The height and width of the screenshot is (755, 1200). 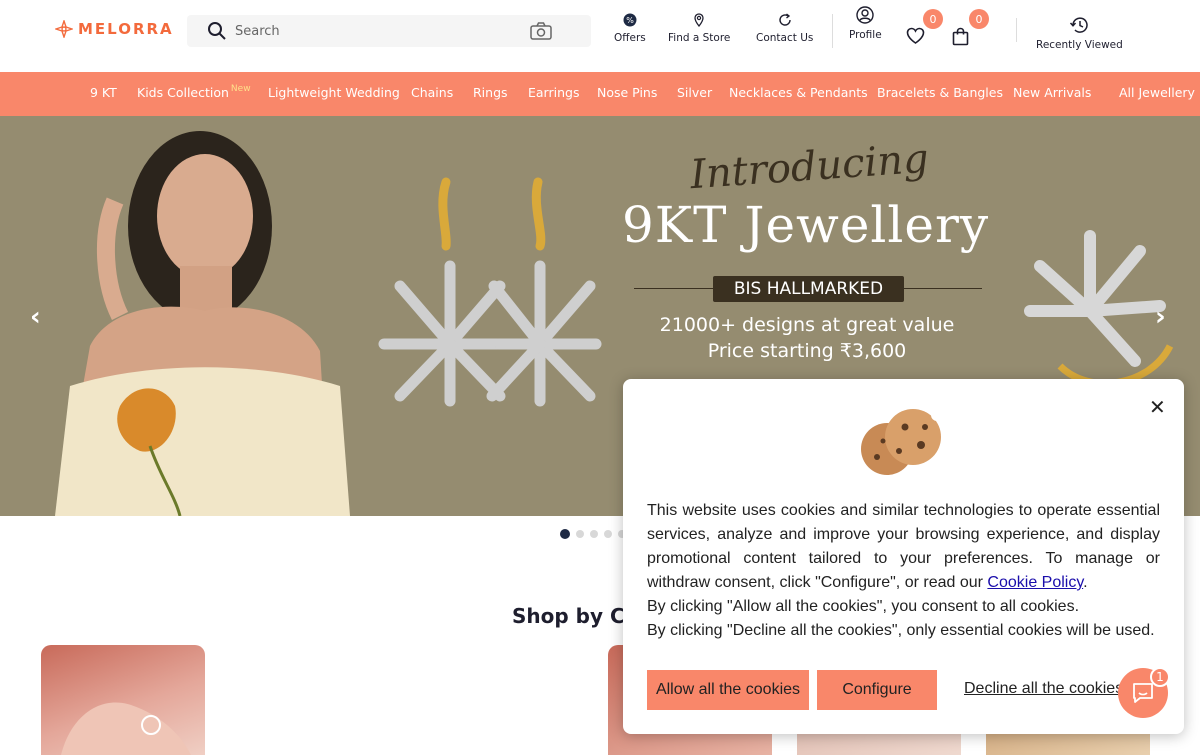 I want to click on nav-item-bracelets-bangles: Bracelets & Bangles, so click(x=940, y=92).